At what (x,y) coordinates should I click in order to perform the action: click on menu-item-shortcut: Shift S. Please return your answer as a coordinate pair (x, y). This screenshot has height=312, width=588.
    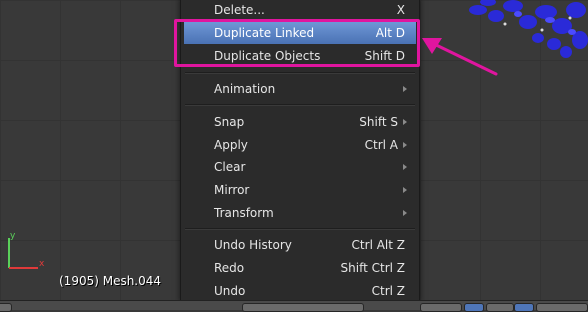
    Looking at the image, I should click on (378, 122).